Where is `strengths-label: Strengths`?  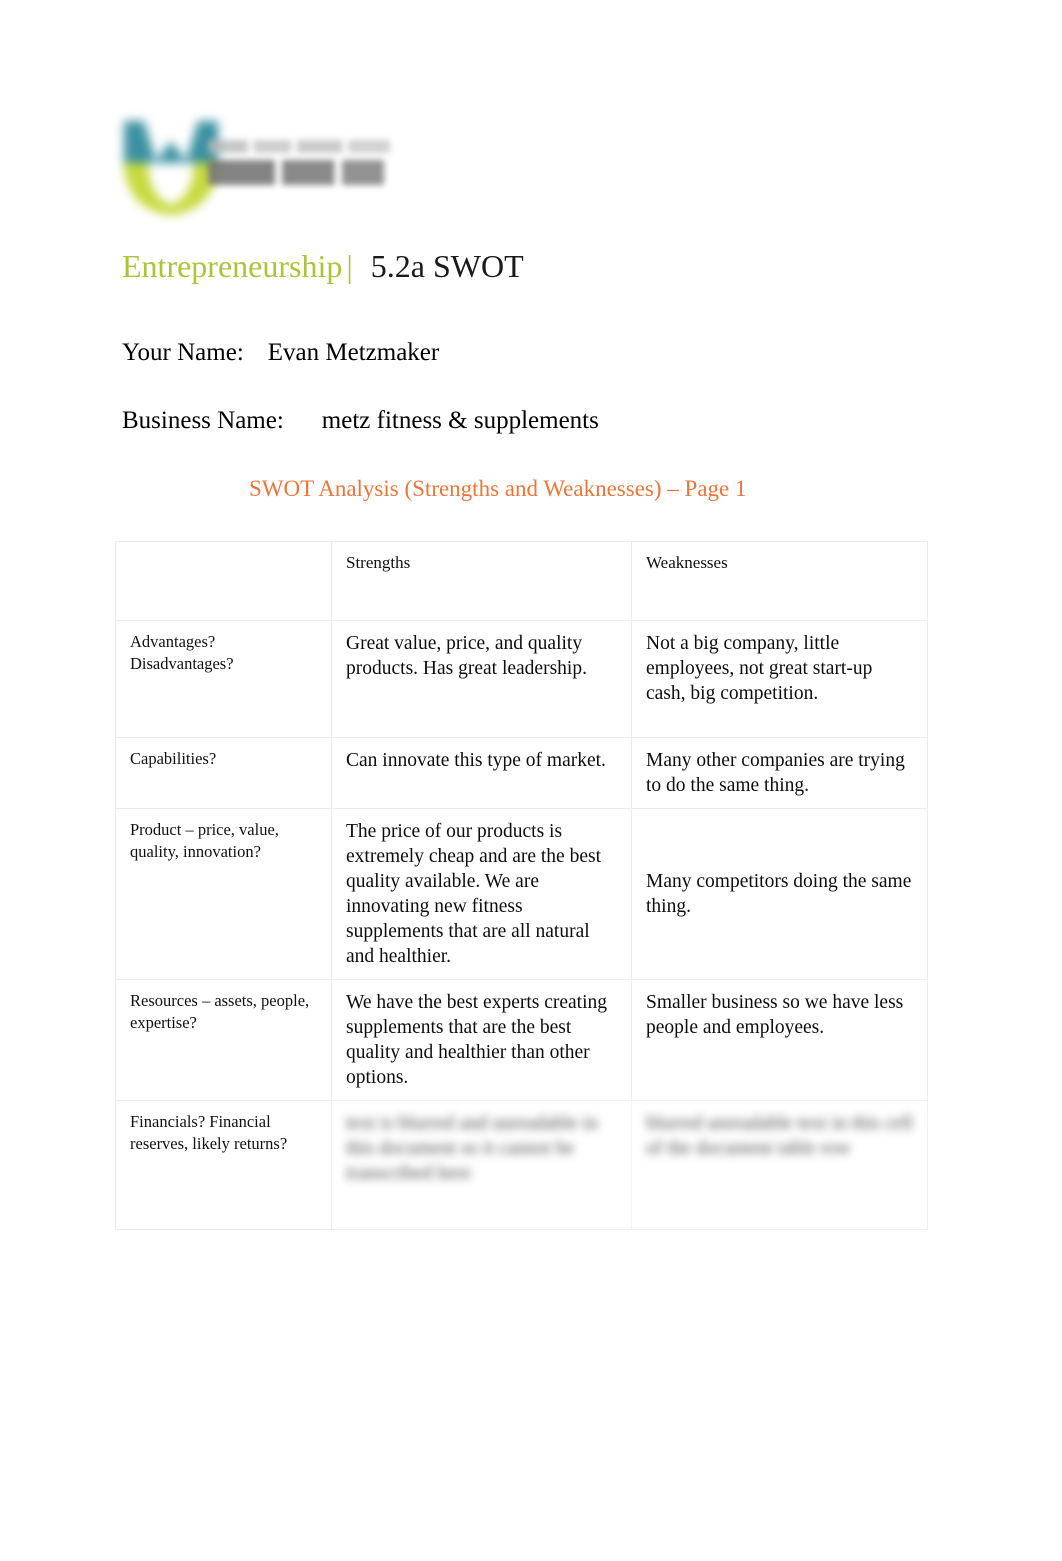 strengths-label: Strengths is located at coordinates (378, 562).